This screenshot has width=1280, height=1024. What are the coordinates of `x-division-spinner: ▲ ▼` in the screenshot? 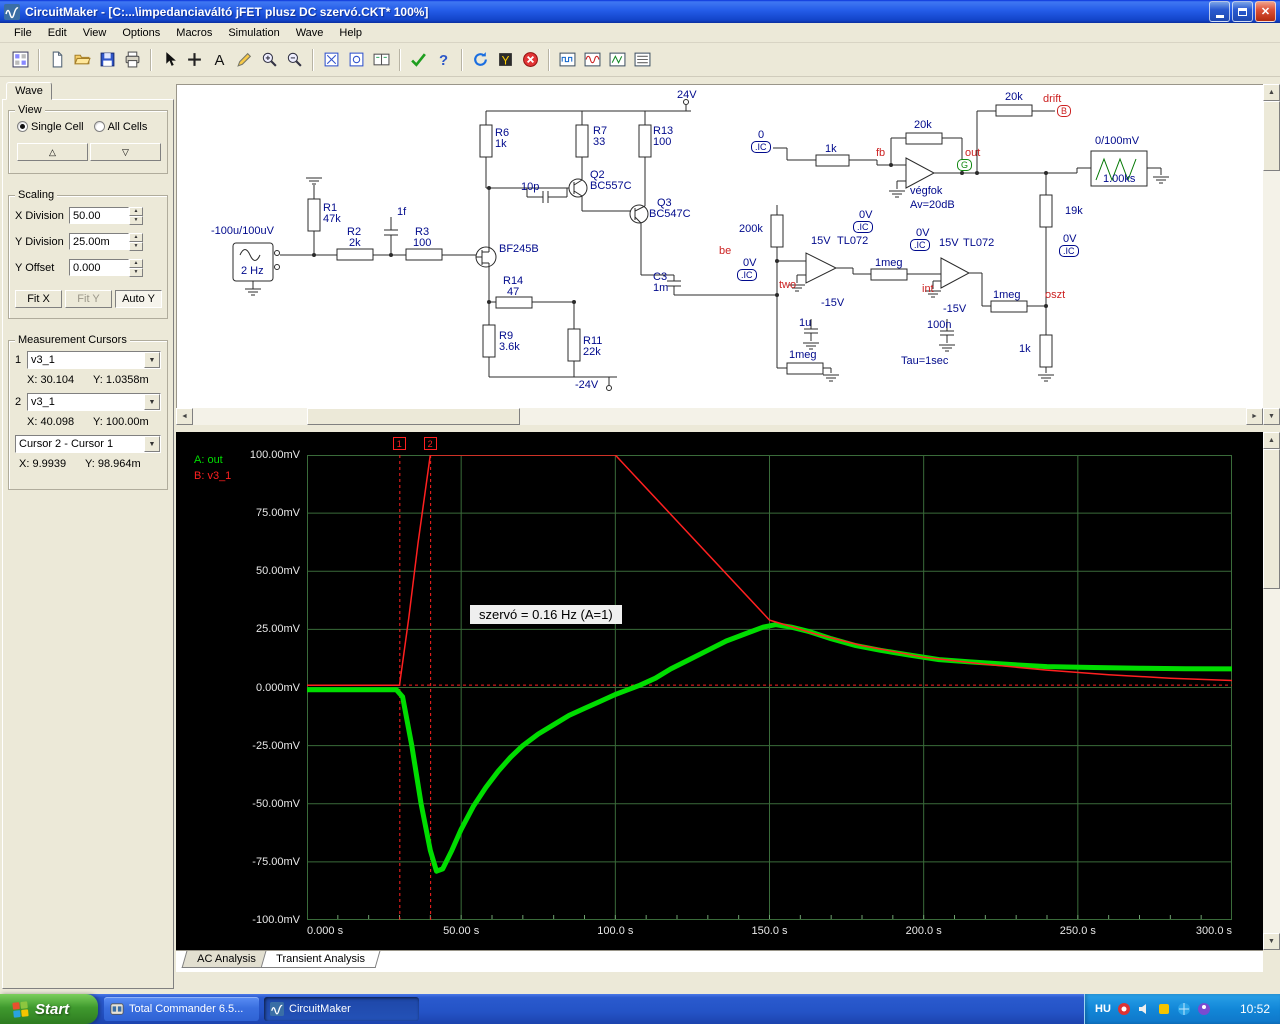 It's located at (136, 216).